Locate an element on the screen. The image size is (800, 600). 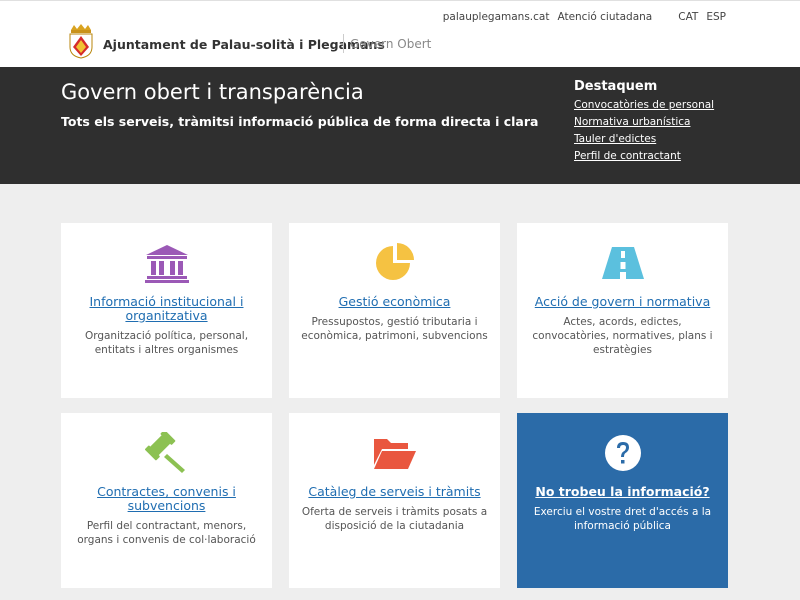
destaquem-link-perfil: Perfil de contractant is located at coordinates (644, 156).